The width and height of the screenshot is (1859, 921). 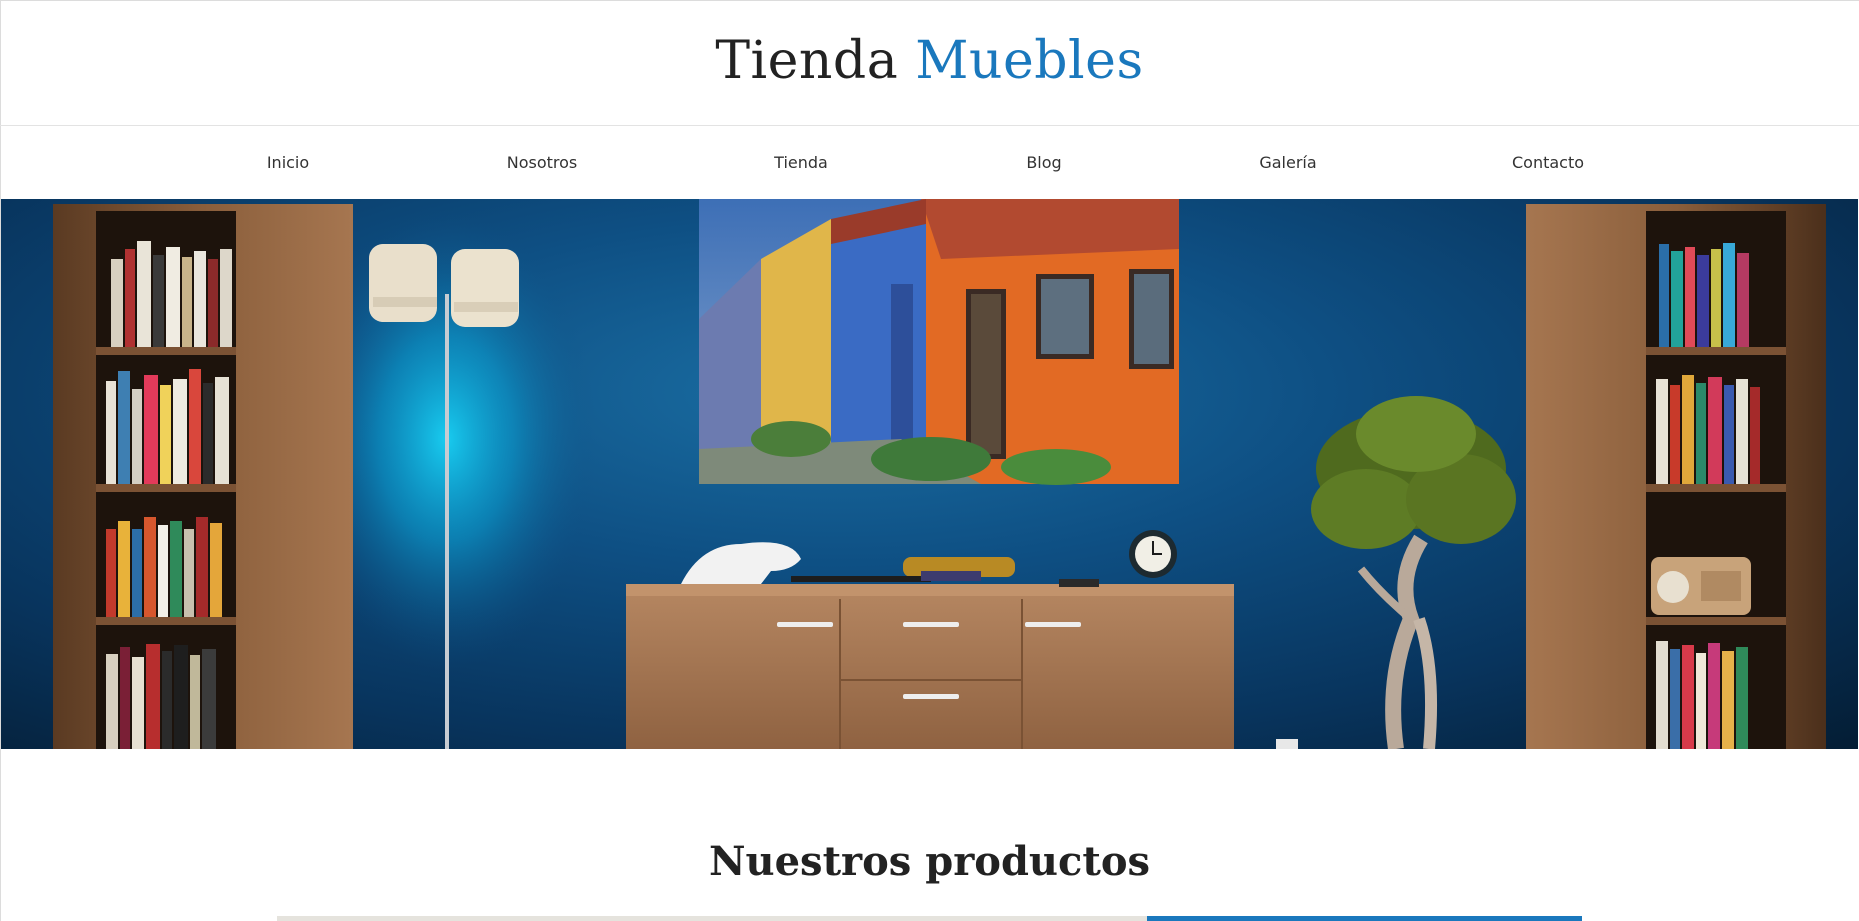 I want to click on bonsai-tree, so click(x=1413, y=572).